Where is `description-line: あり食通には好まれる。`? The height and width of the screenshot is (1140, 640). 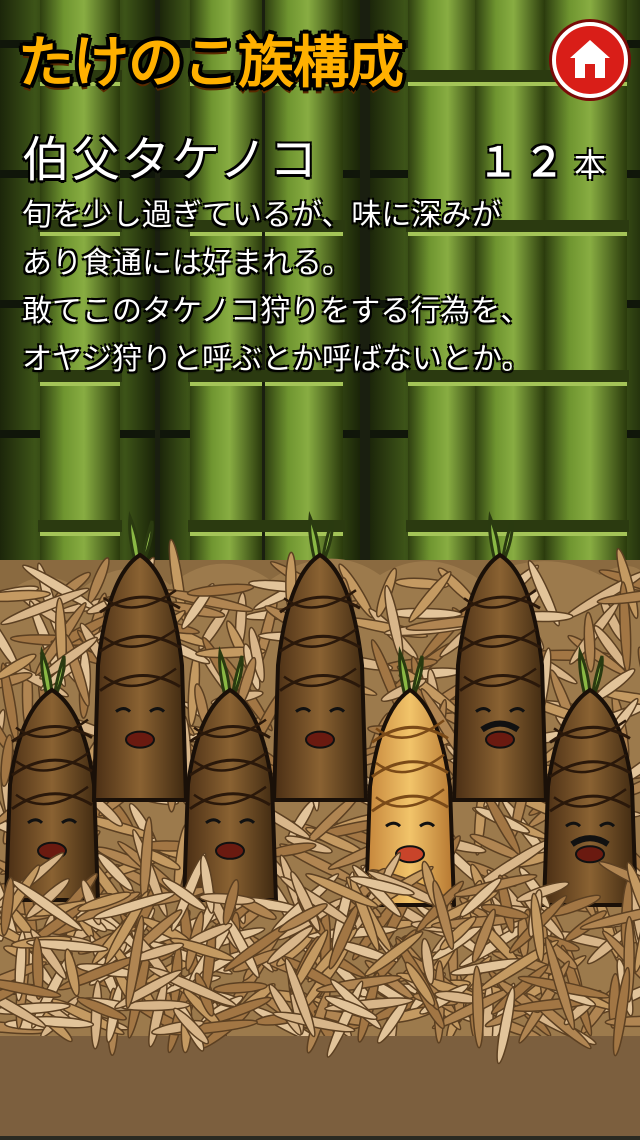
description-line: あり食通には好まれる。 is located at coordinates (187, 263).